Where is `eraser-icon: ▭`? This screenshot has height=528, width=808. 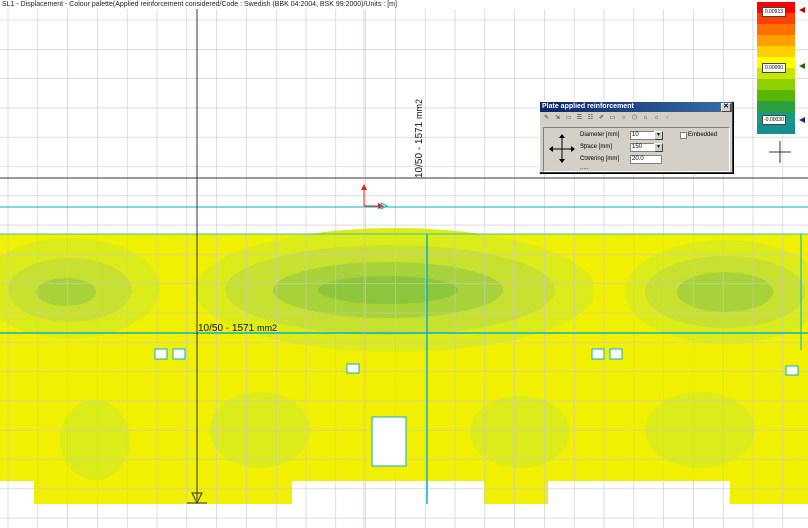 eraser-icon: ▭ is located at coordinates (568, 118).